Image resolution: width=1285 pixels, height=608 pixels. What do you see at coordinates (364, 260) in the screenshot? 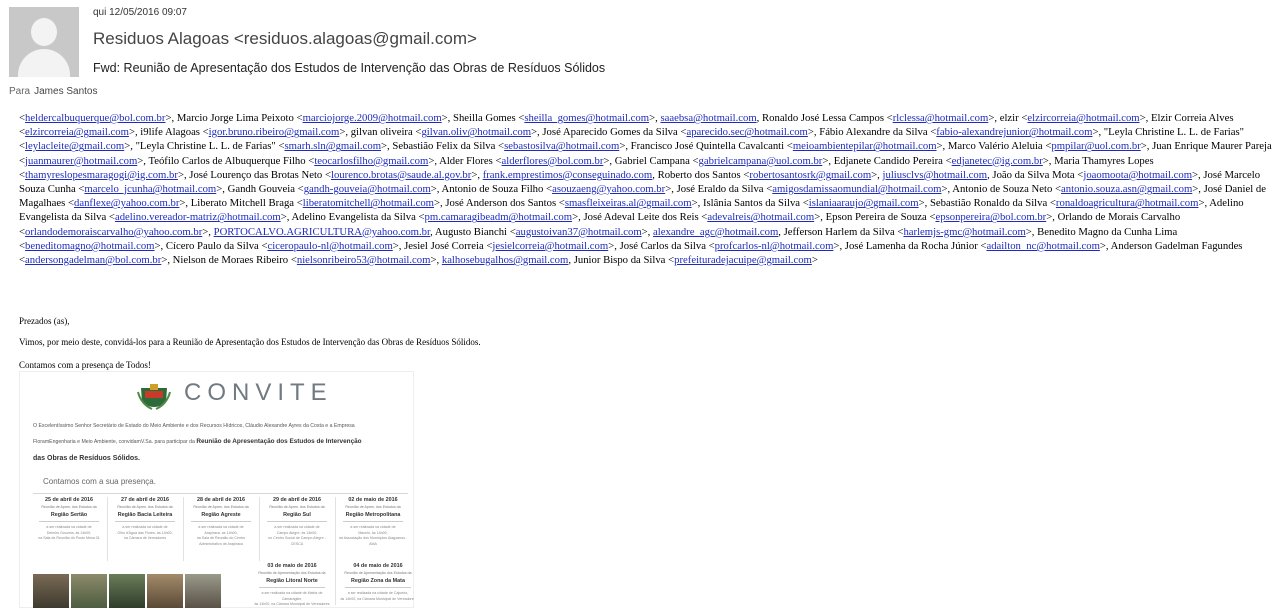
I see `email-link: nielsonribeiro53@hotmail.com` at bounding box center [364, 260].